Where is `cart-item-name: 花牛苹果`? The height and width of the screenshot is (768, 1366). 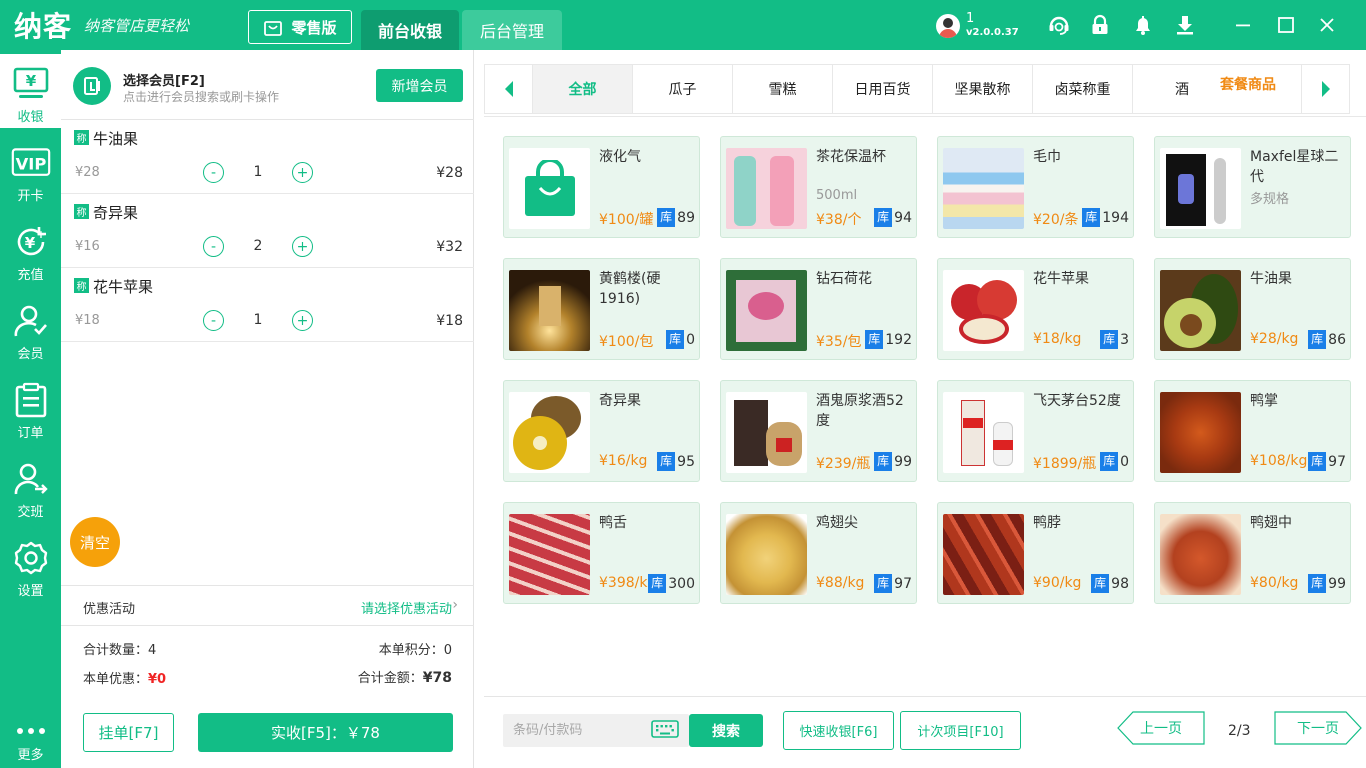
cart-item-name: 花牛苹果 is located at coordinates (123, 287).